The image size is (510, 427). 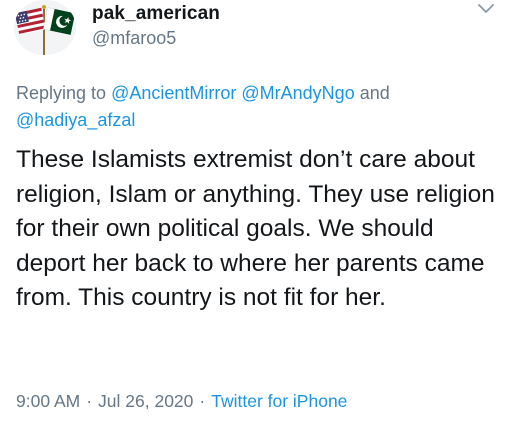 What do you see at coordinates (145, 401) in the screenshot?
I see `tweet-date: Jul 26, 2020` at bounding box center [145, 401].